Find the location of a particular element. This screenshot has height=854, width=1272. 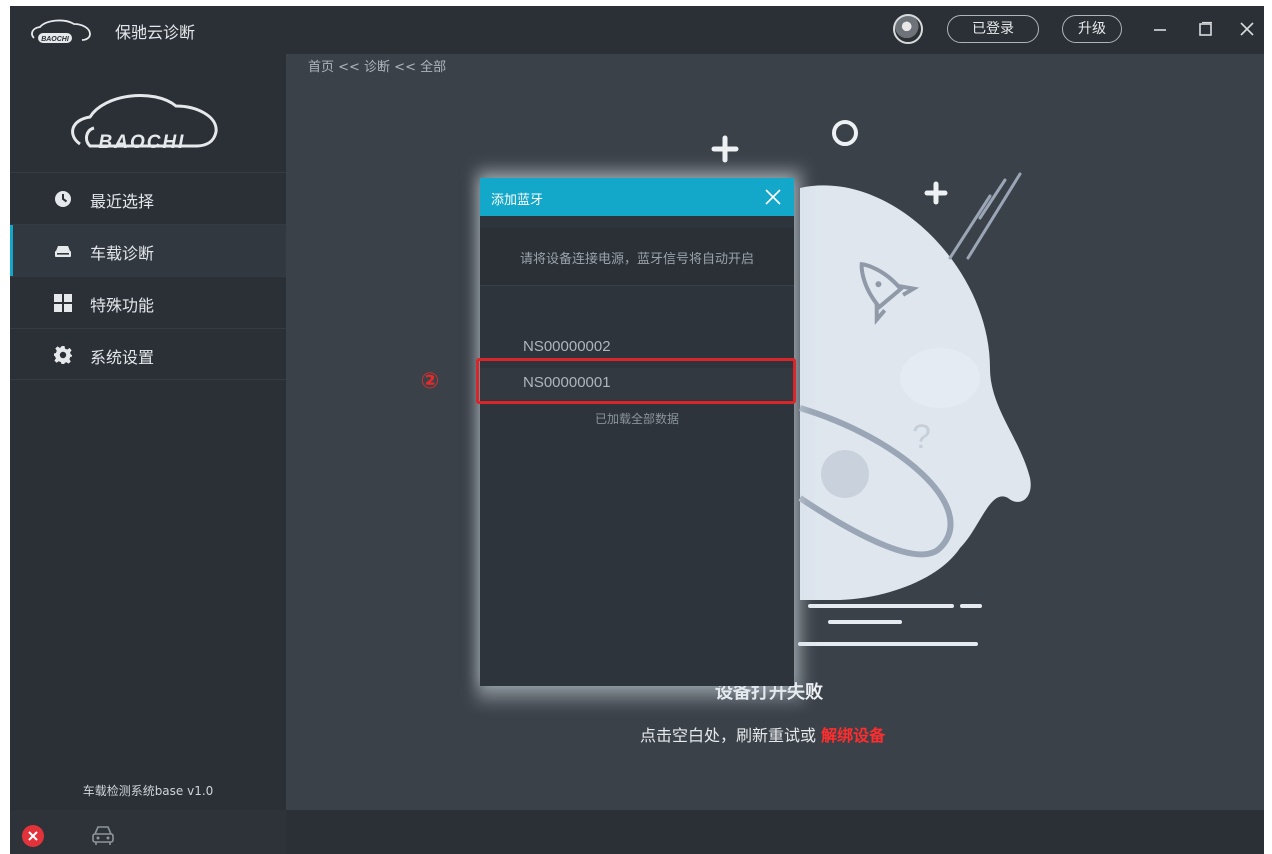

highlight-box-annotation is located at coordinates (636, 381).